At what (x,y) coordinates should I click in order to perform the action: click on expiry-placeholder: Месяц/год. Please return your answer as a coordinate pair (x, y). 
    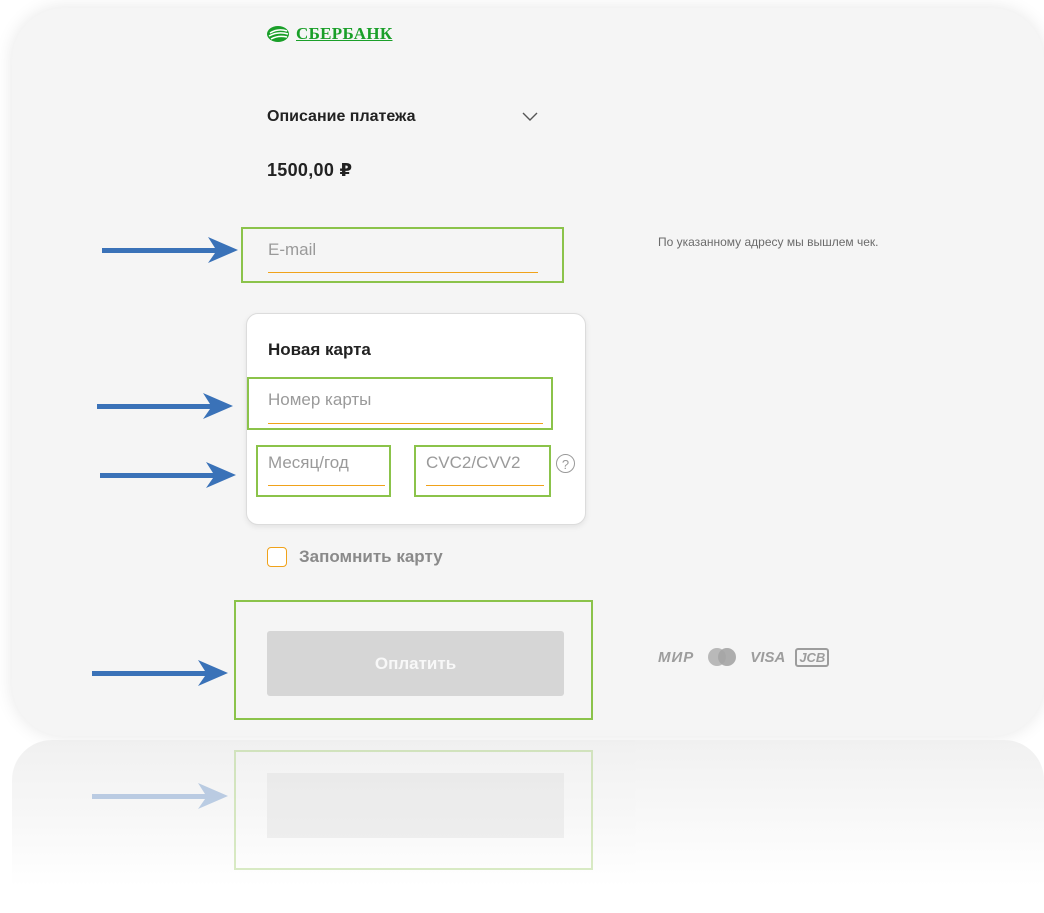
    Looking at the image, I should click on (308, 462).